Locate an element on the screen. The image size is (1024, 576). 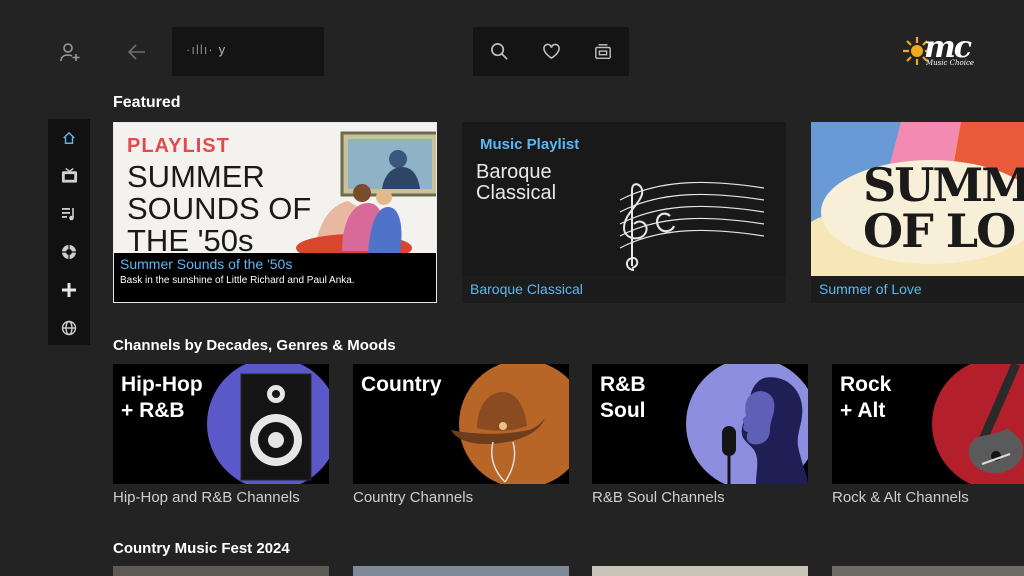
music-choice-logo: mc Music Choice is located at coordinates (952, 49).